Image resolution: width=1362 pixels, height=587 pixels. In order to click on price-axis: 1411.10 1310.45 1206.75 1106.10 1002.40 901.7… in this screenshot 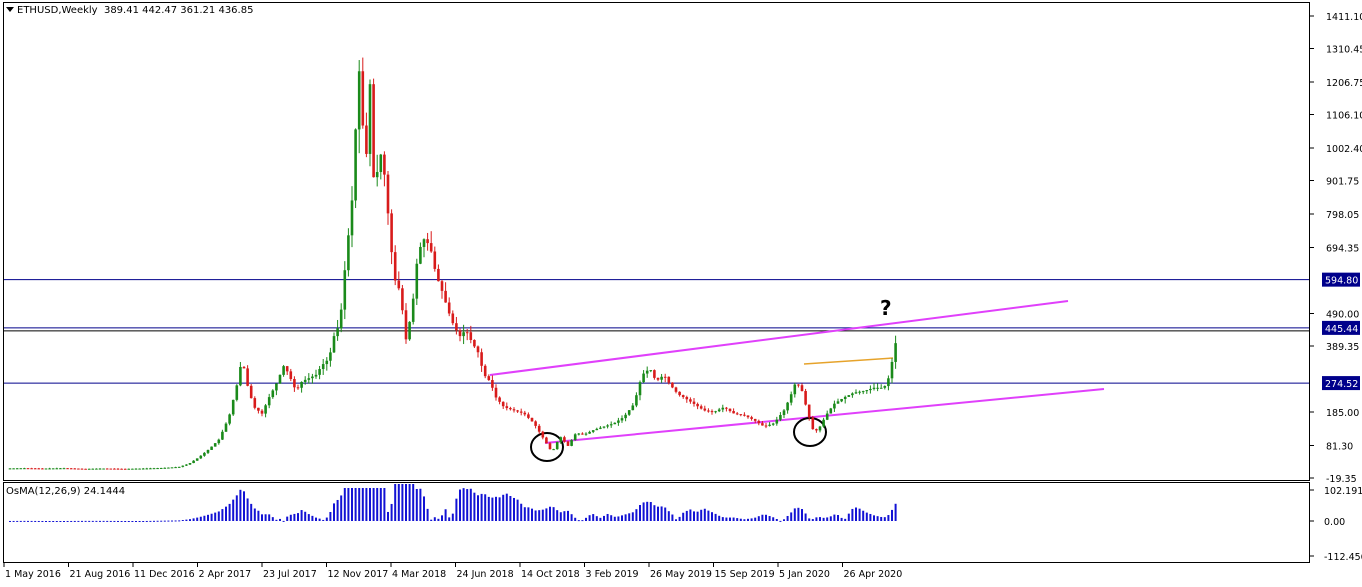, I will do `click(1335, 248)`.